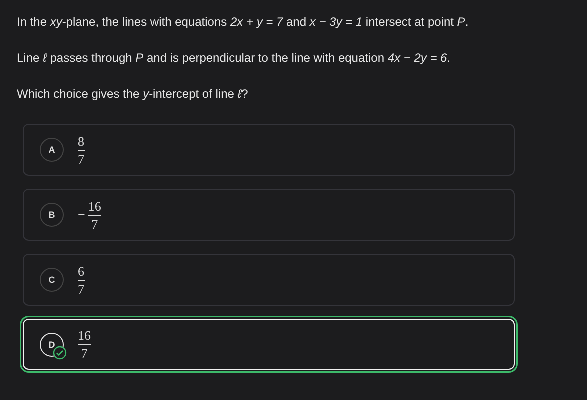  What do you see at coordinates (81, 141) in the screenshot?
I see `numerator: 8` at bounding box center [81, 141].